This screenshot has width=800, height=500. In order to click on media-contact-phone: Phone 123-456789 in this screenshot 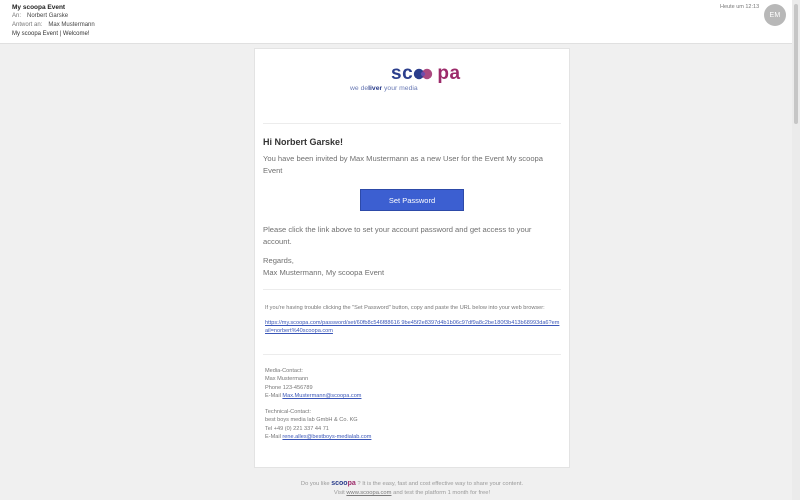, I will do `click(289, 387)`.